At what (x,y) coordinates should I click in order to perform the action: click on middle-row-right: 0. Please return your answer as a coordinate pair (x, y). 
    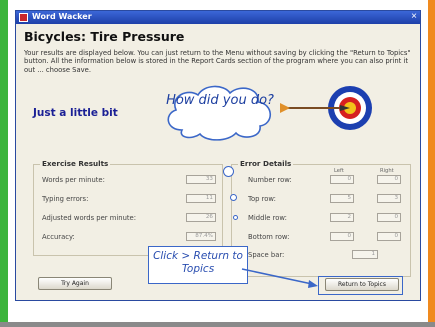
    Looking at the image, I should click on (389, 217).